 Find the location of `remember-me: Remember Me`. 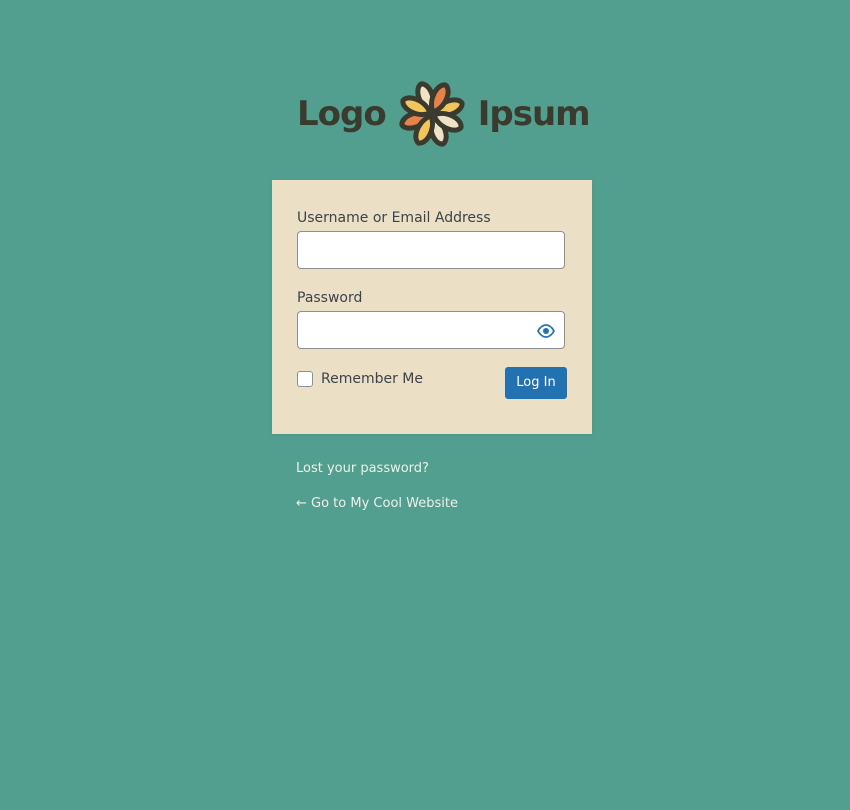

remember-me: Remember Me is located at coordinates (360, 379).